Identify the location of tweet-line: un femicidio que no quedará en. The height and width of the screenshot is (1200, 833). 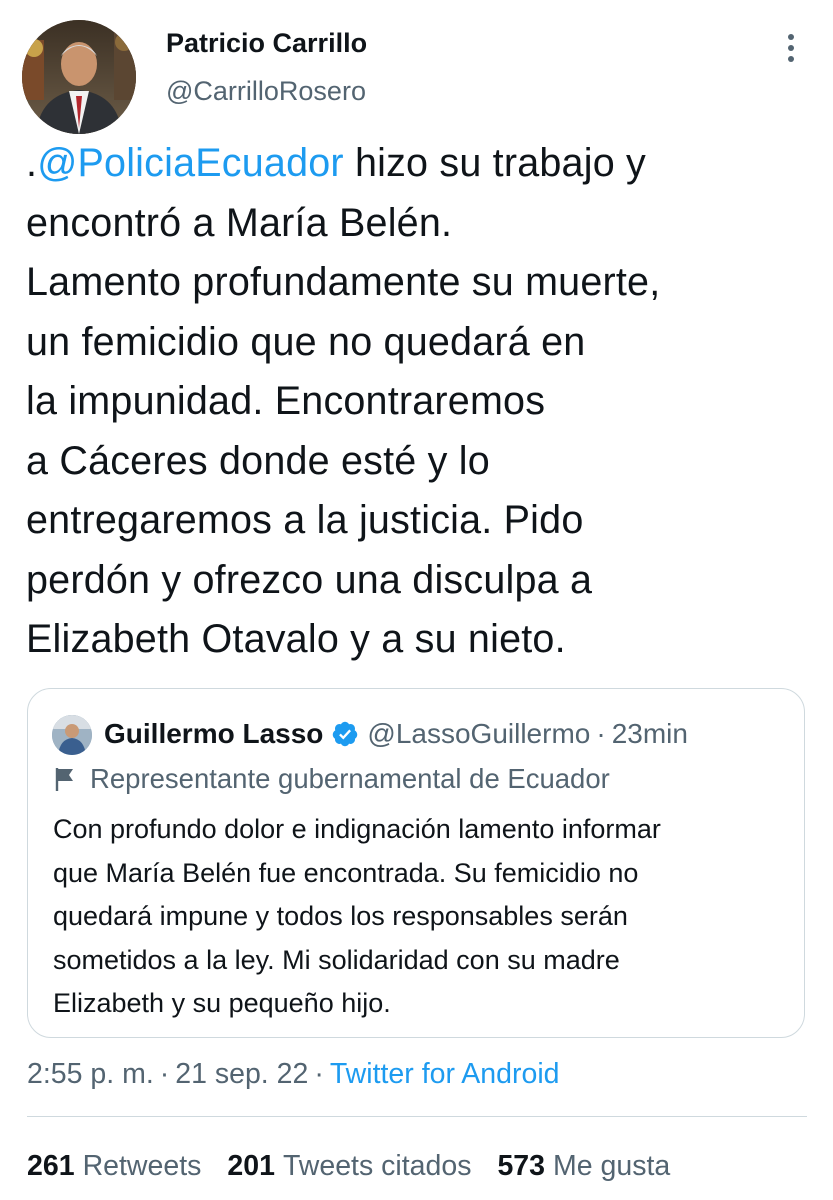
(306, 341).